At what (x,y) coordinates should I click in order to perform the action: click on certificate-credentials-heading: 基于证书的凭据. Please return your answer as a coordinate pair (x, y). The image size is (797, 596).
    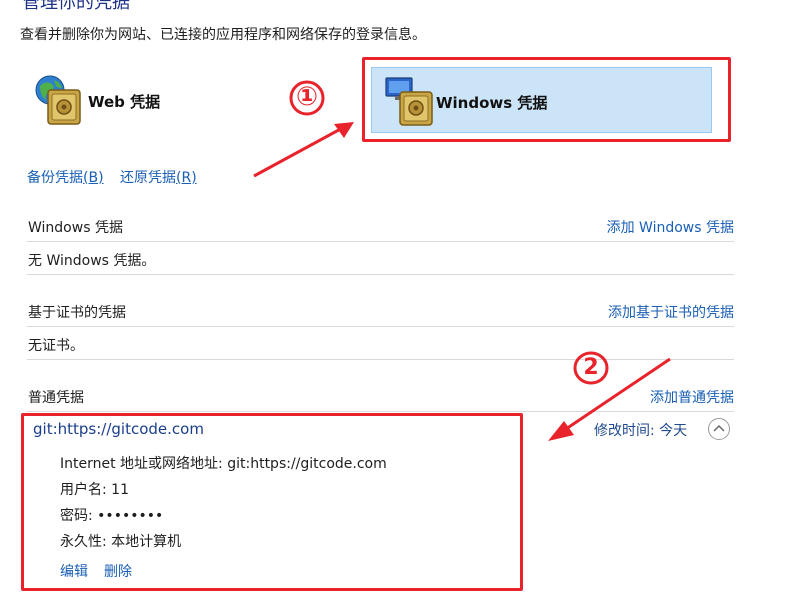
    Looking at the image, I should click on (77, 313).